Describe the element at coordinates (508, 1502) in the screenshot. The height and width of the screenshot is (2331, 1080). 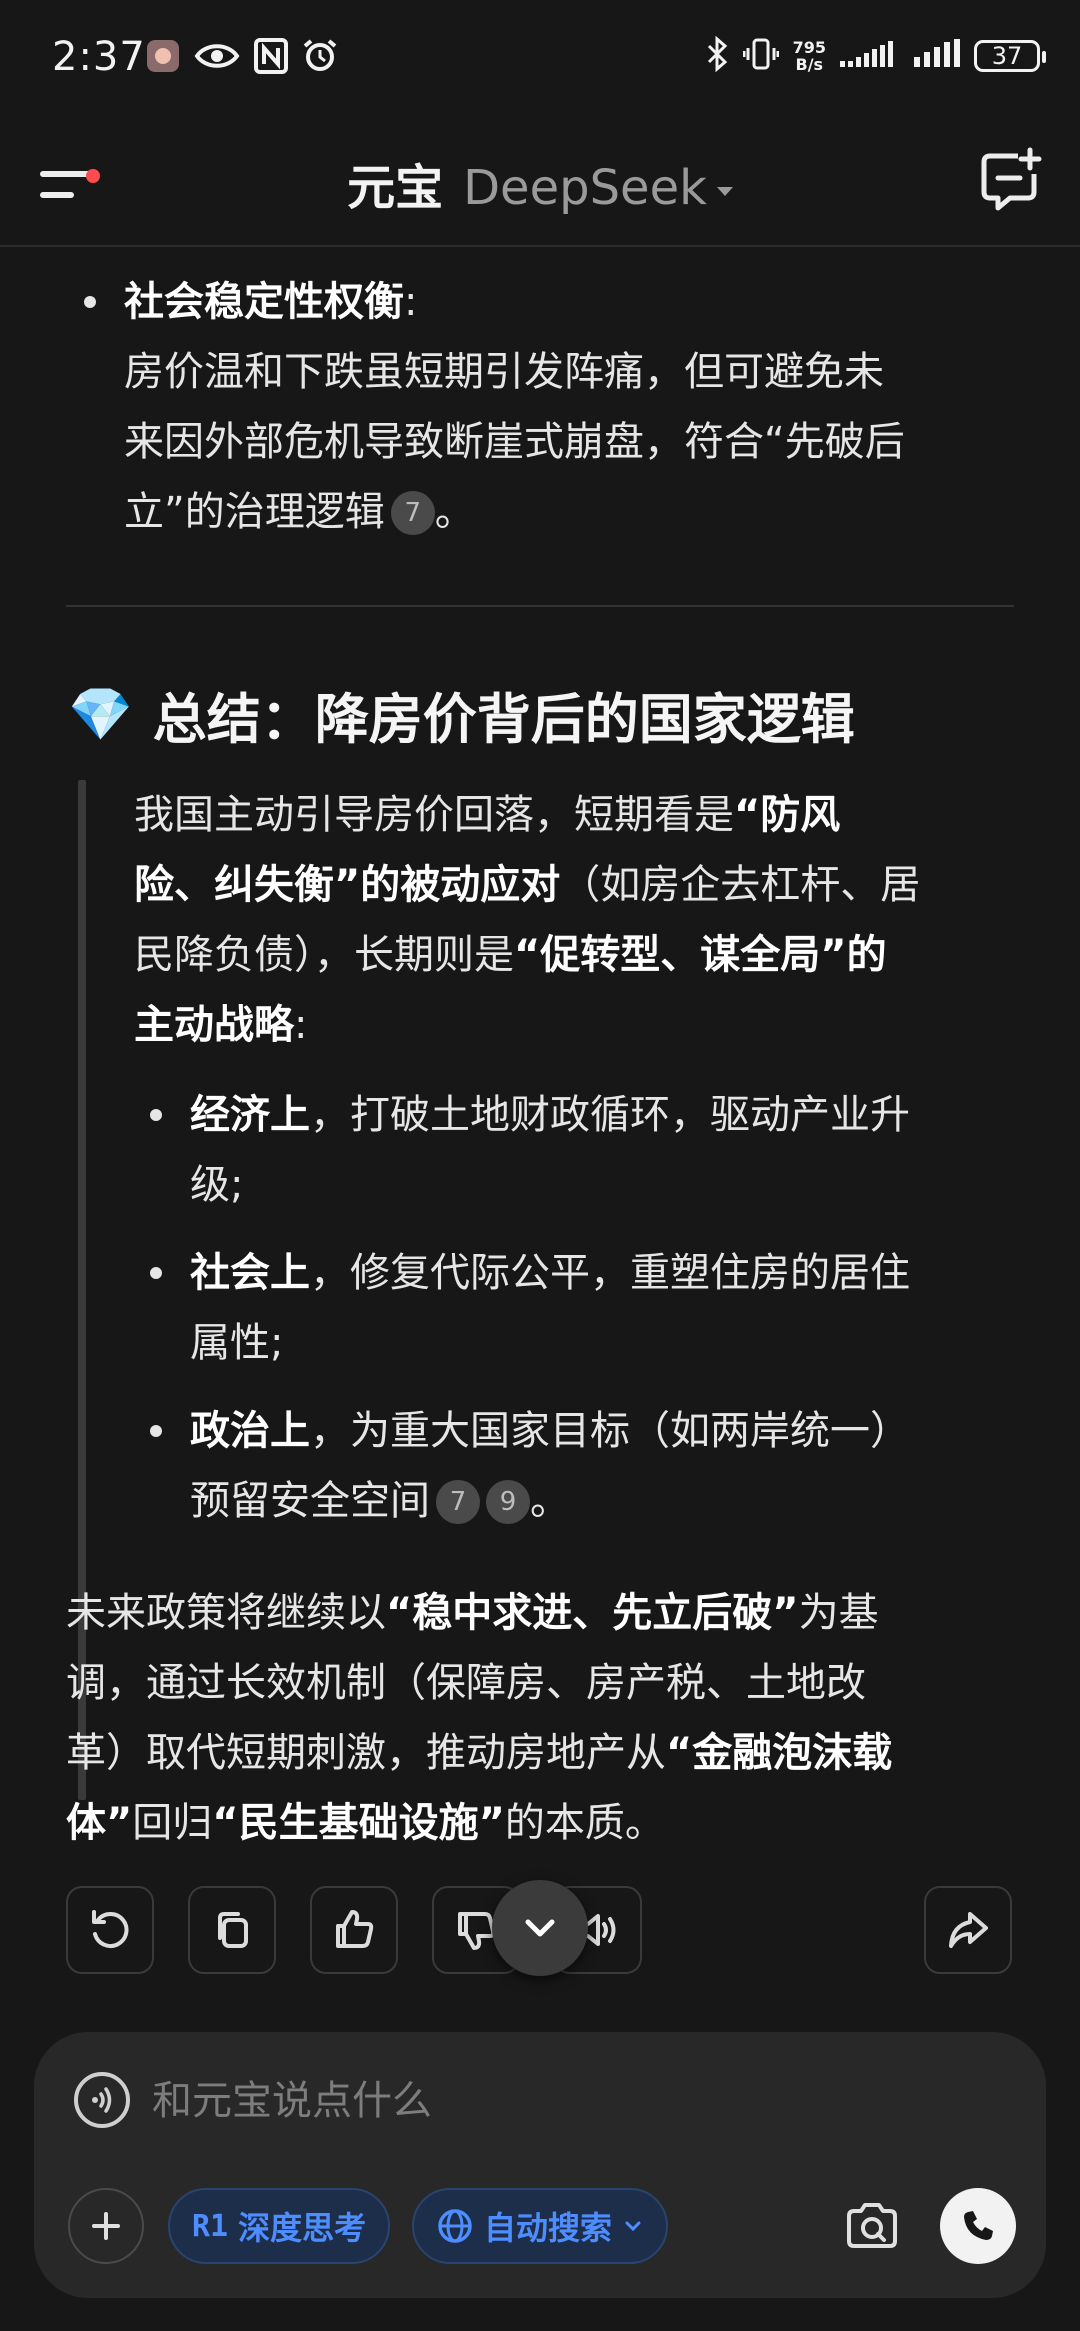
I see `citation-badge: 9` at that location.